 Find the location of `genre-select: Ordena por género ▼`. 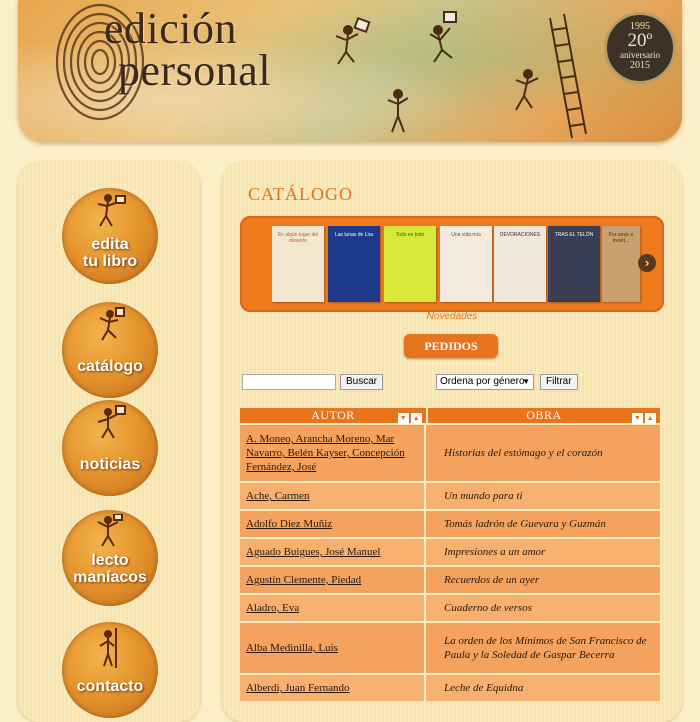

genre-select: Ordena por género ▼ is located at coordinates (485, 382).